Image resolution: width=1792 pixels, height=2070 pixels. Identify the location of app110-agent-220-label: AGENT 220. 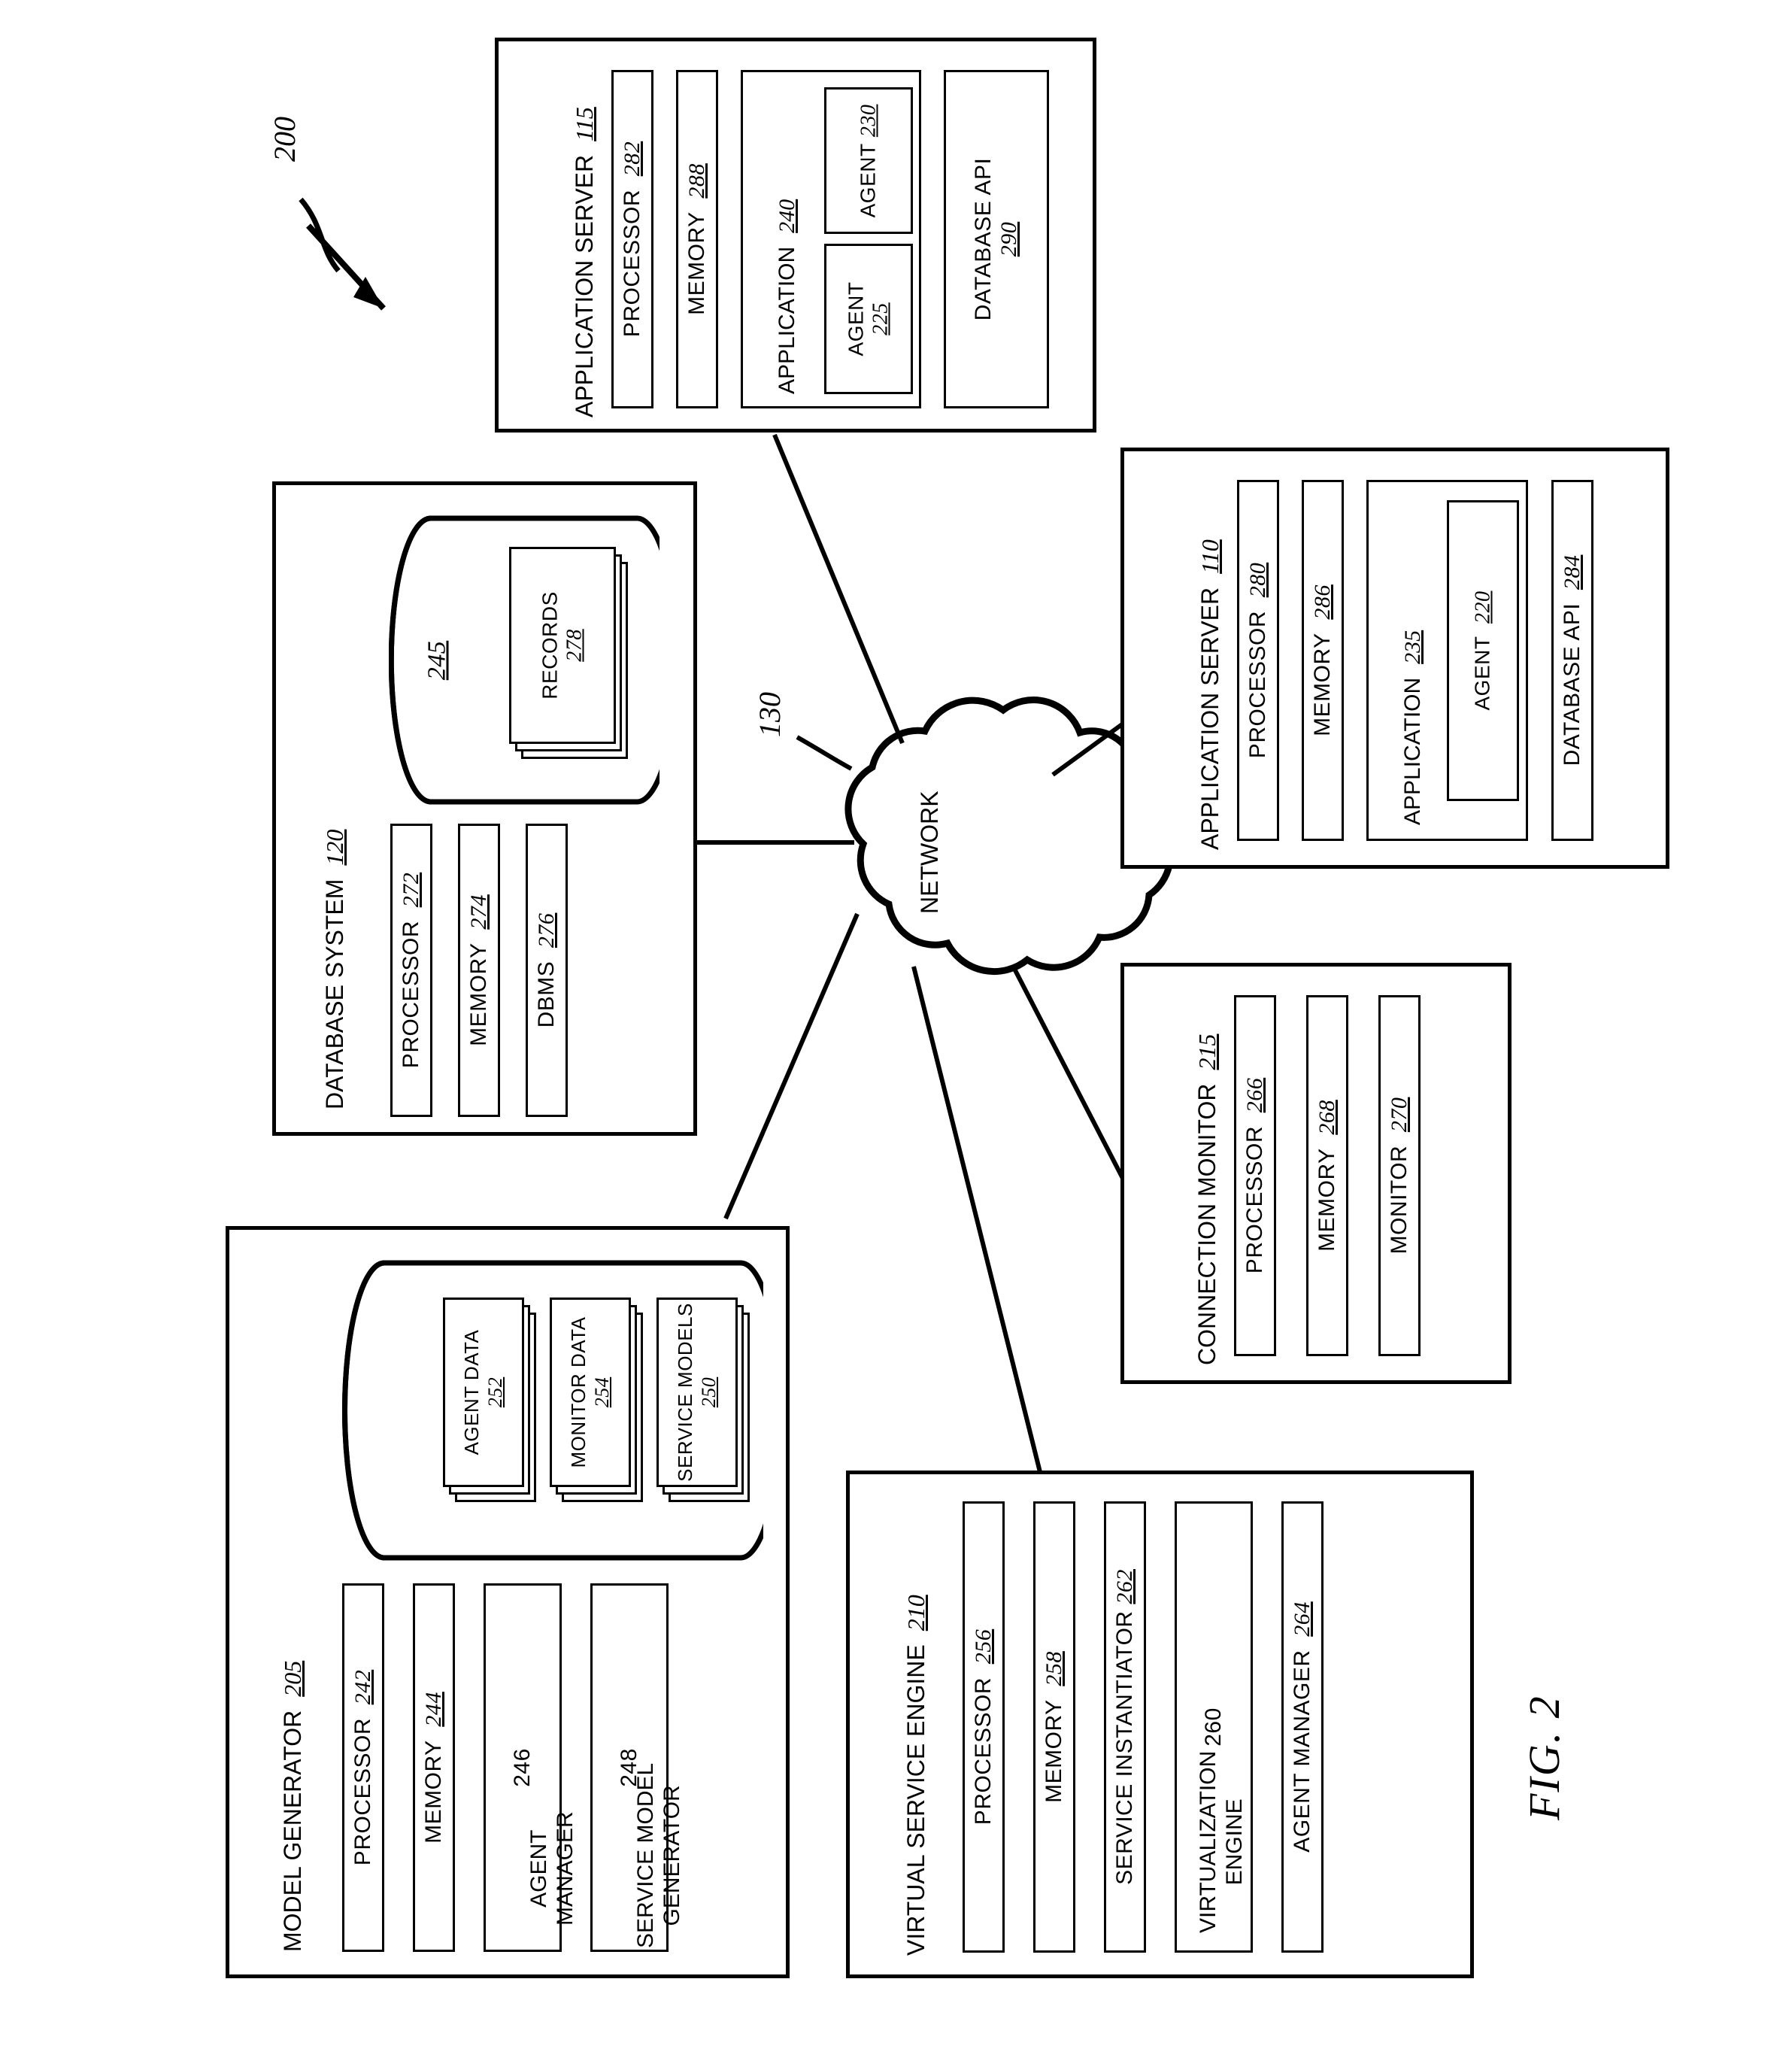
(1482, 650).